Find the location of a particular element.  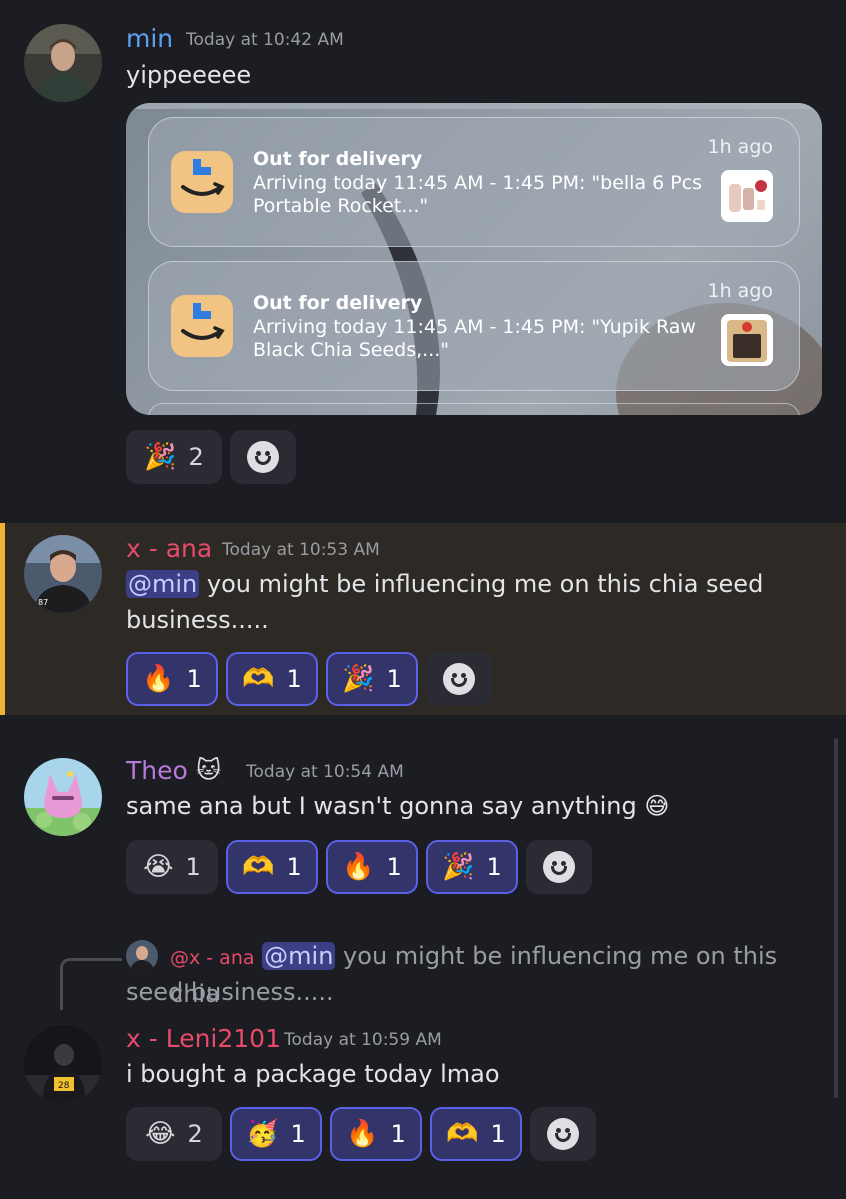

reply-connector is located at coordinates (91, 984).